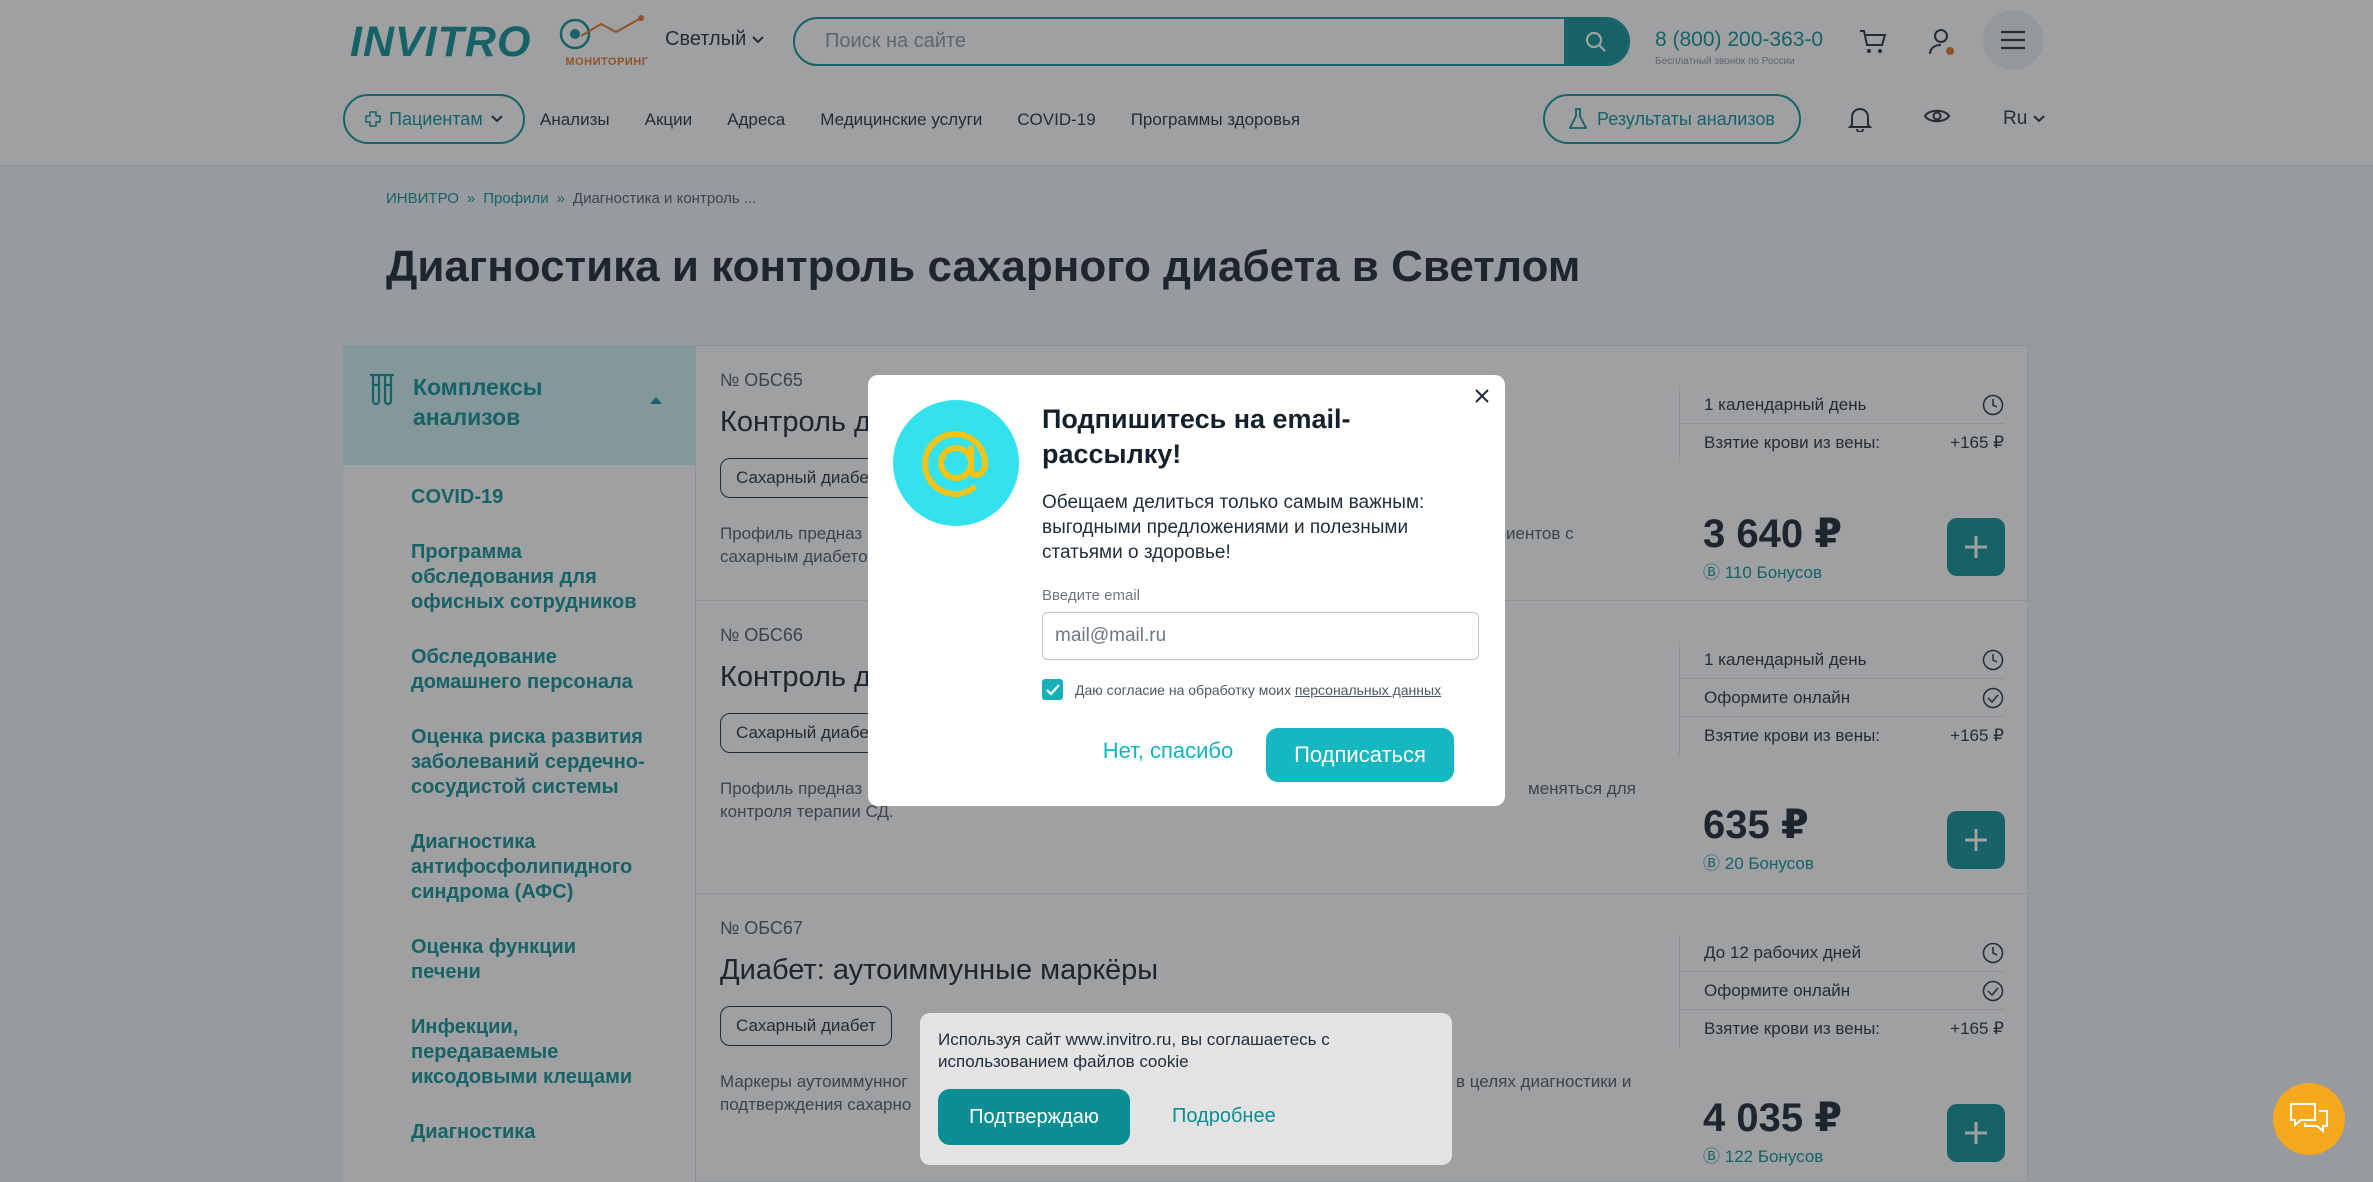 The height and width of the screenshot is (1182, 2373). What do you see at coordinates (1260, 636) in the screenshot?
I see `email-input` at bounding box center [1260, 636].